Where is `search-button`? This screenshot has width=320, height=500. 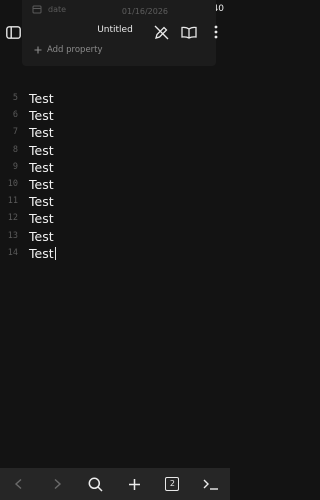 search-button is located at coordinates (96, 484).